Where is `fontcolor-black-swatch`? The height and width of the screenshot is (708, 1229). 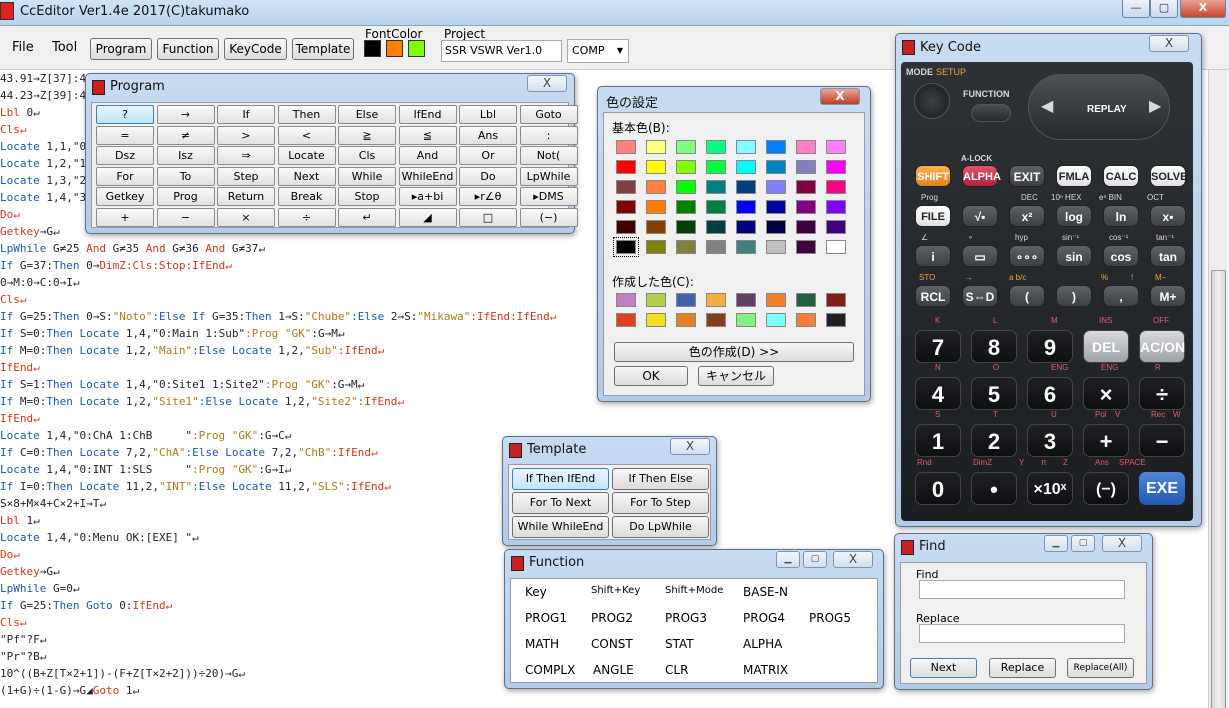
fontcolor-black-swatch is located at coordinates (372, 48).